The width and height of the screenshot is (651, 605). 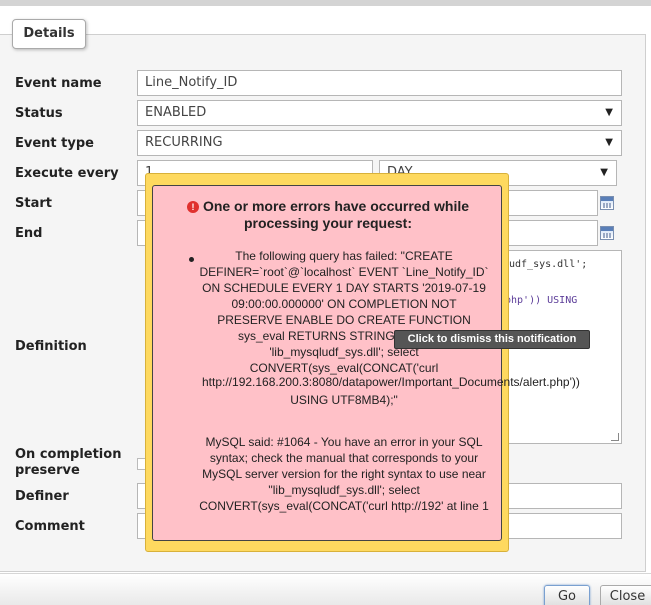 What do you see at coordinates (344, 400) in the screenshot?
I see `query-error-tail: USING UTF8MB4);"` at bounding box center [344, 400].